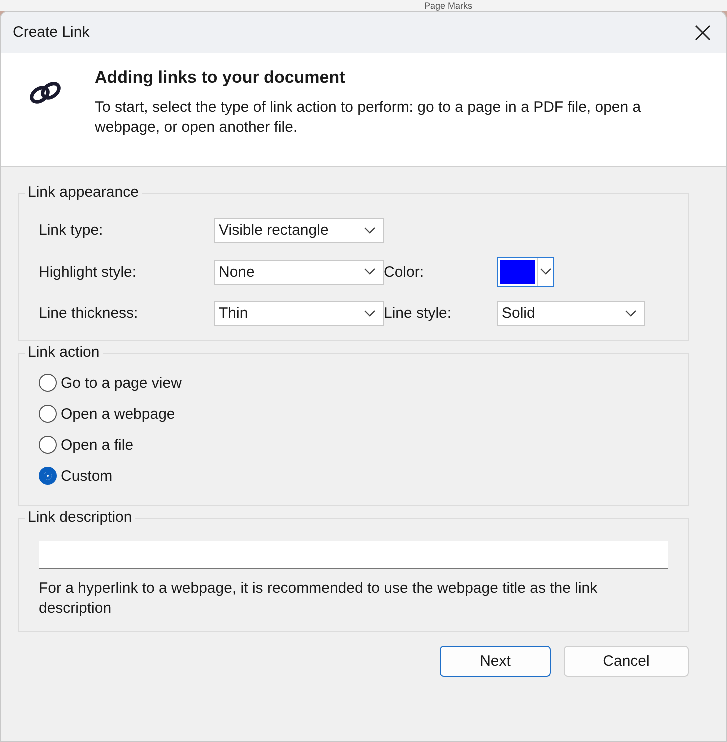 Image resolution: width=727 pixels, height=742 pixels. I want to click on close-icon, so click(703, 33).